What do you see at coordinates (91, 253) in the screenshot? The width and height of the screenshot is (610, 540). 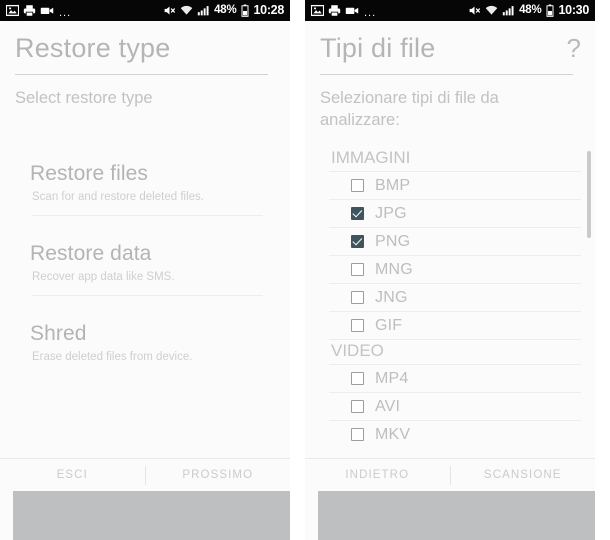 I see `menu-item-title: Restore data` at bounding box center [91, 253].